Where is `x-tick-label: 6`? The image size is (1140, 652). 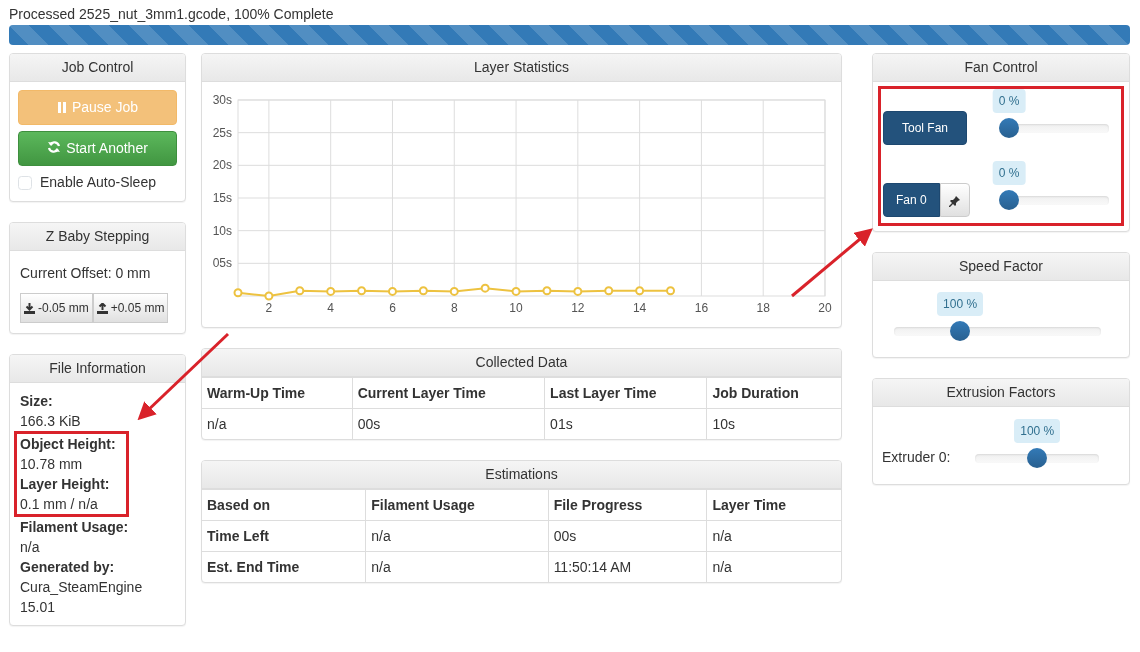 x-tick-label: 6 is located at coordinates (392, 308).